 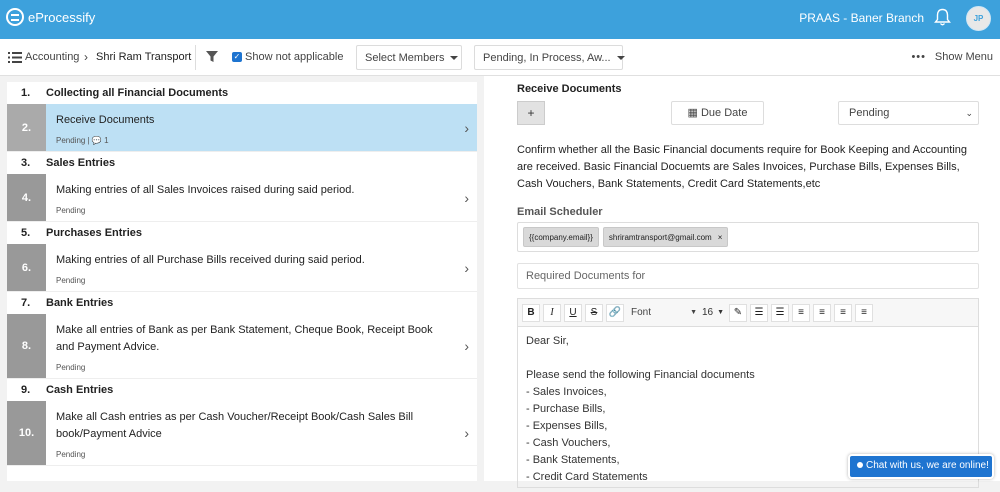 I want to click on due-date-label: Due Date, so click(x=724, y=113).